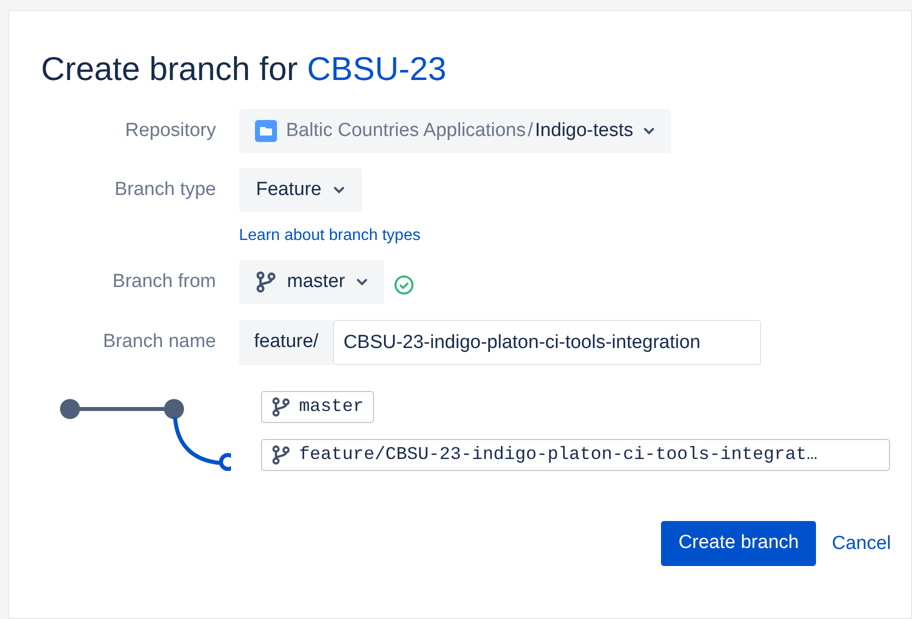 The height and width of the screenshot is (619, 912). Describe the element at coordinates (244, 69) in the screenshot. I see `dialog-title: Create branch for CBSU-23` at that location.